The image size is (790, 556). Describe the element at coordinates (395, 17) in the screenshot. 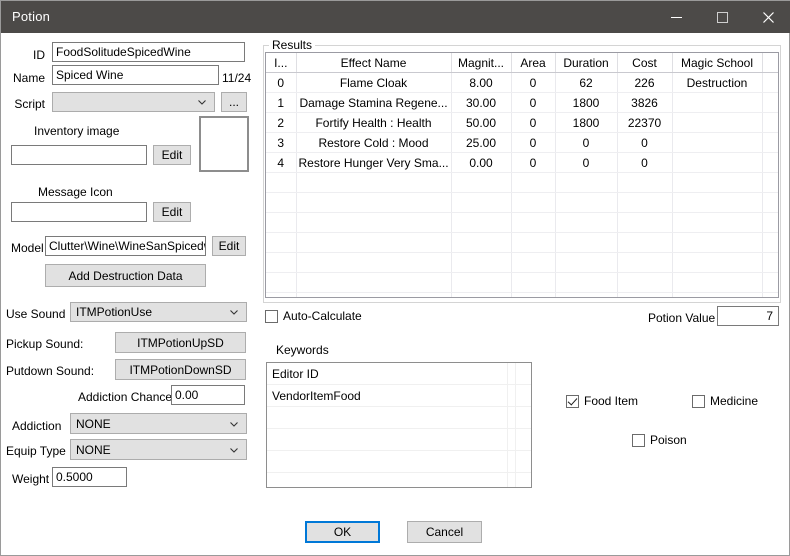

I see `title-bar: Potion` at that location.